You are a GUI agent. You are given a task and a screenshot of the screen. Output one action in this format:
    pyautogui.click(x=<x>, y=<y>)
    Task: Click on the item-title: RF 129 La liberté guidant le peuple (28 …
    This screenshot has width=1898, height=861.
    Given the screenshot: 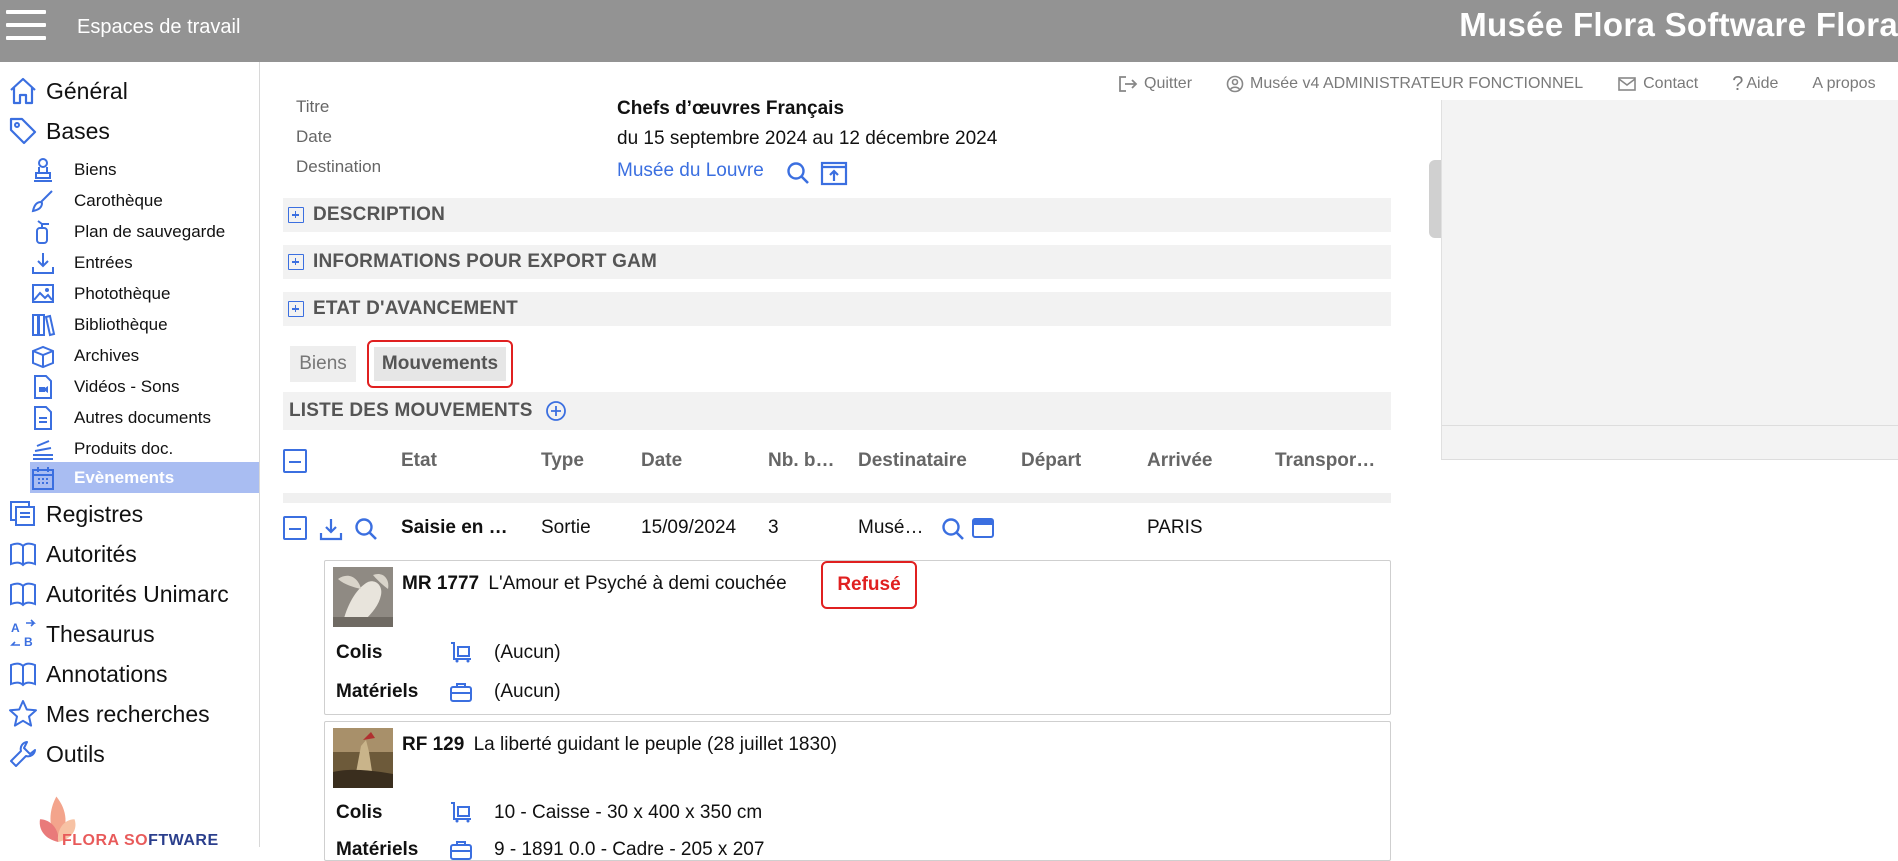 What is the action you would take?
    pyautogui.click(x=619, y=744)
    